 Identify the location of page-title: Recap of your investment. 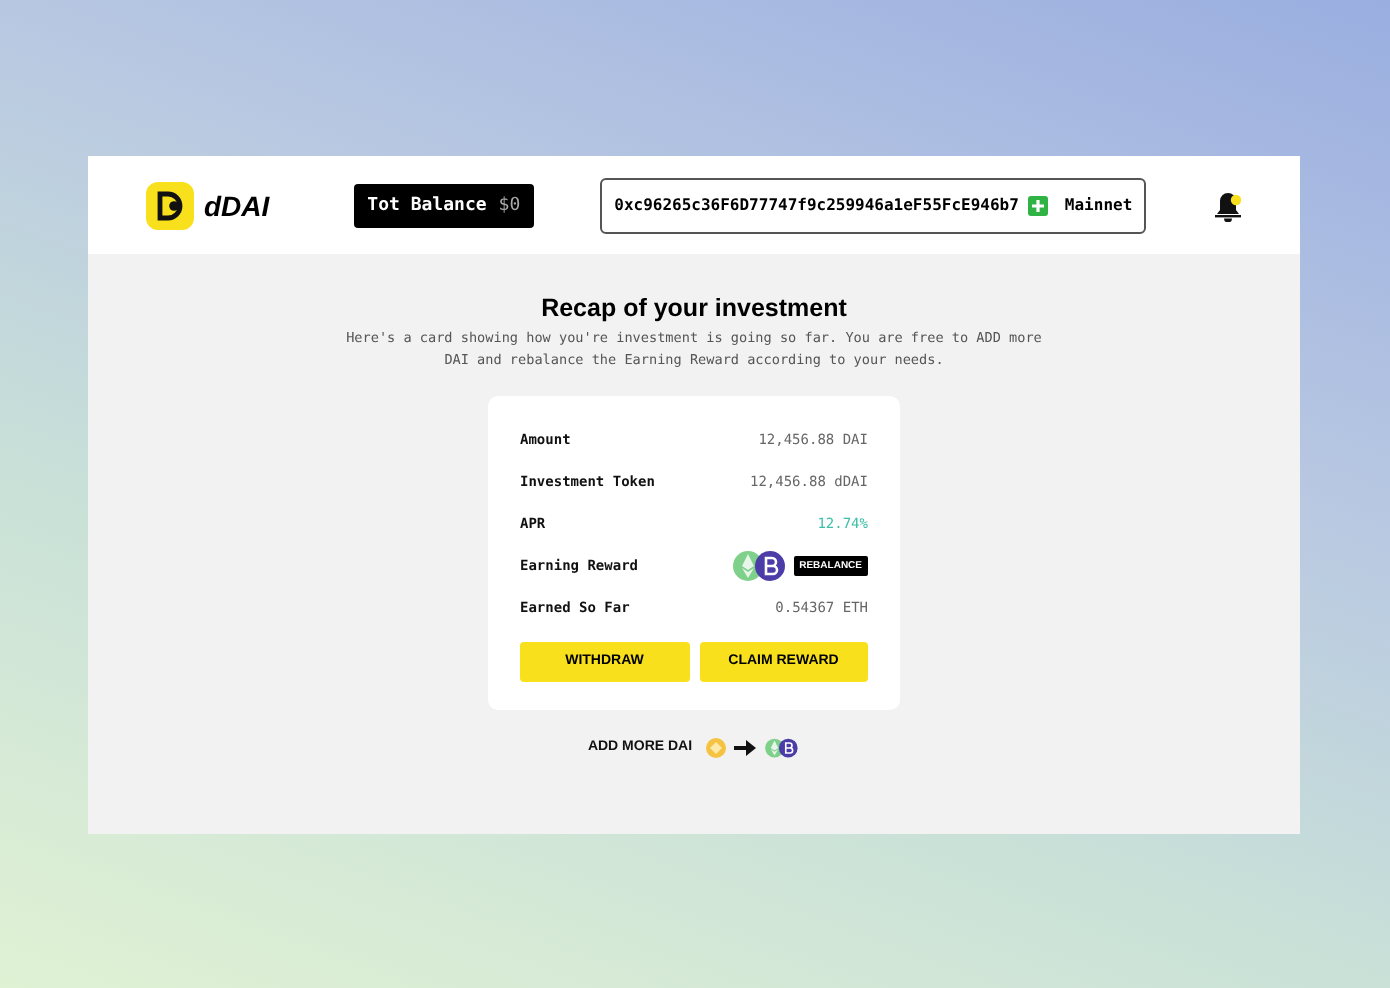
(694, 308).